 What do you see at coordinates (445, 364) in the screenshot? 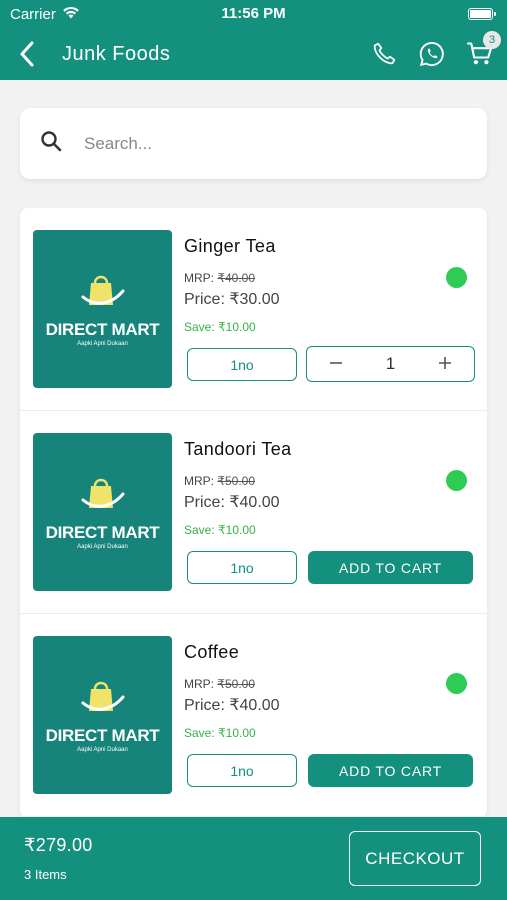
I see `increment-button` at bounding box center [445, 364].